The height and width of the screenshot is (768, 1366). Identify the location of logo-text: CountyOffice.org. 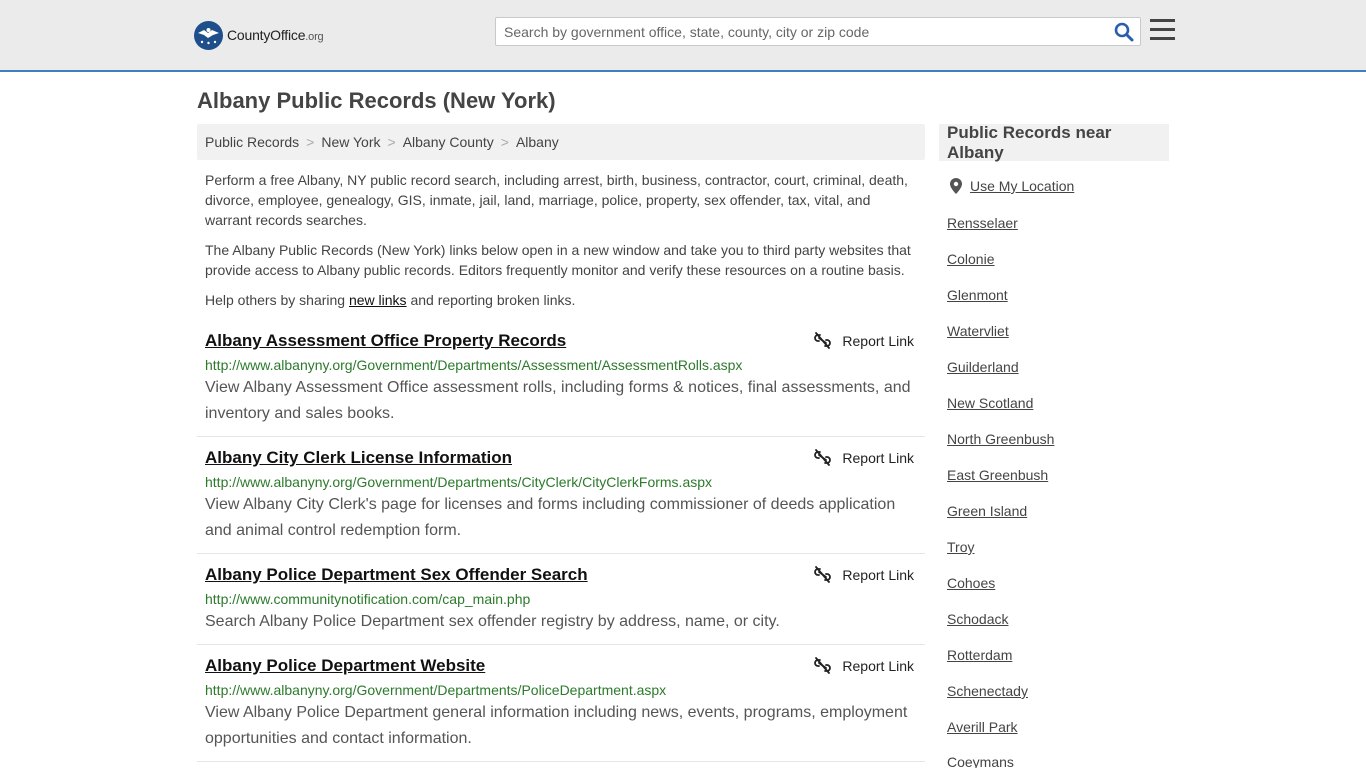
(275, 35).